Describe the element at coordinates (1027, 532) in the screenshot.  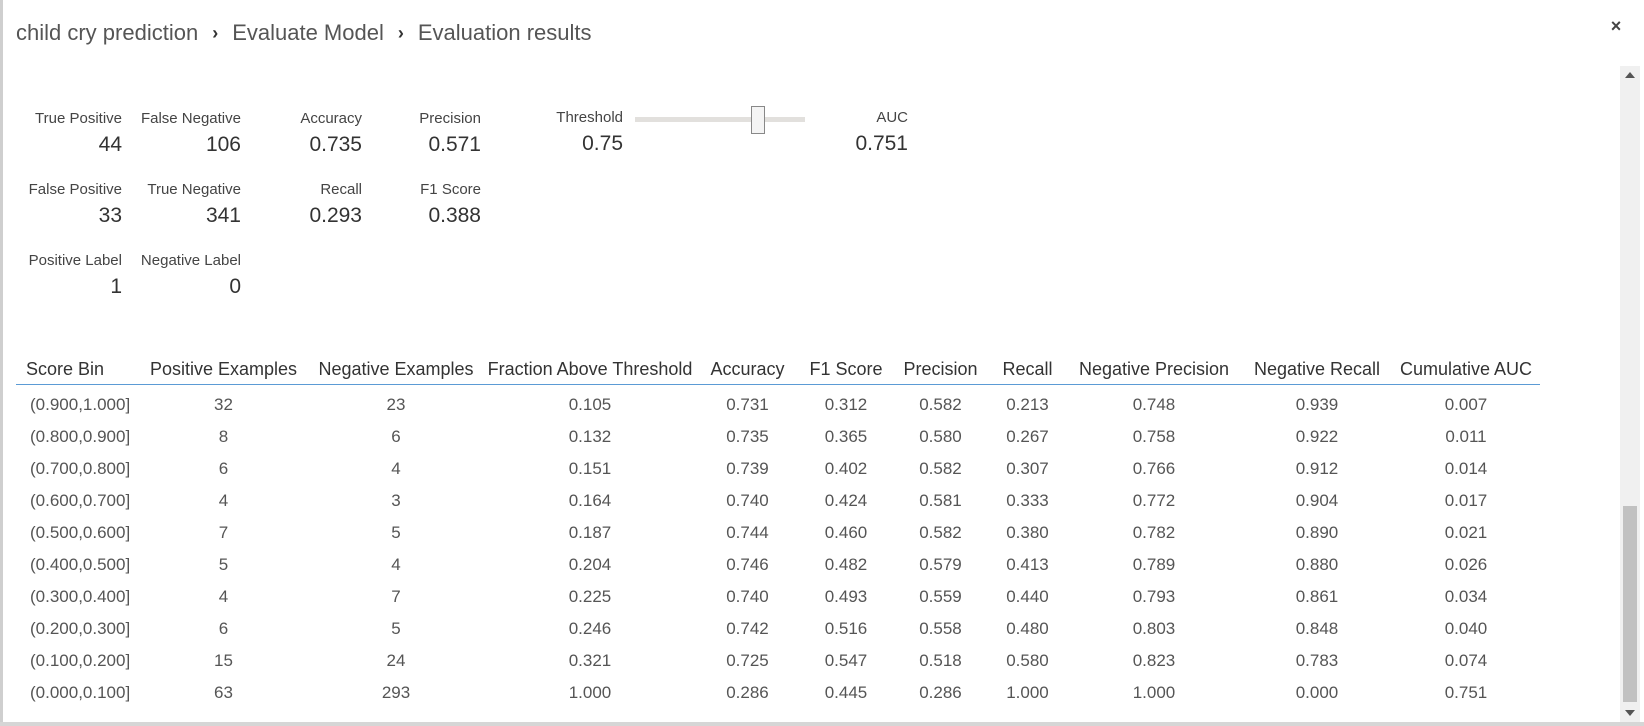
I see `table-cell: 0.380` at that location.